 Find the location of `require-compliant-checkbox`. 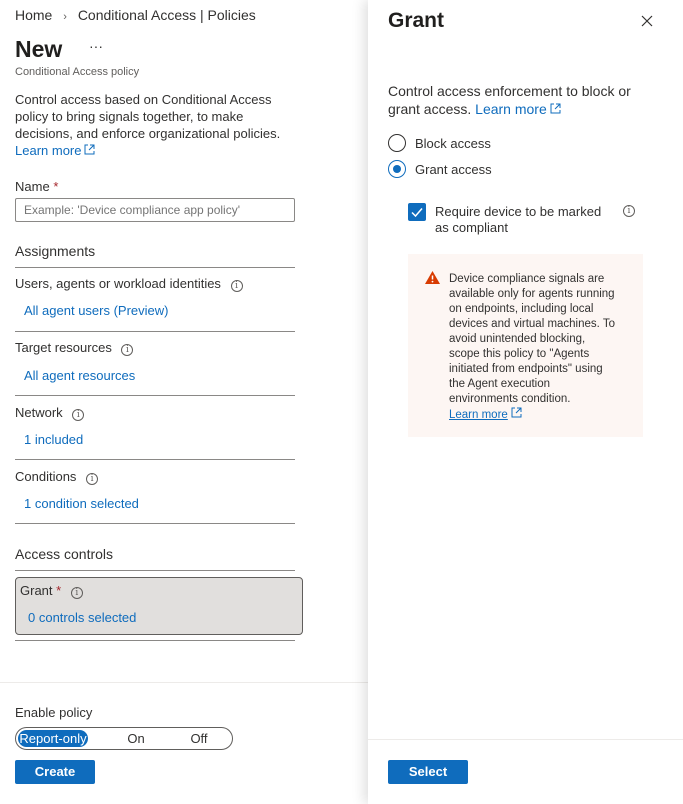

require-compliant-checkbox is located at coordinates (417, 212).